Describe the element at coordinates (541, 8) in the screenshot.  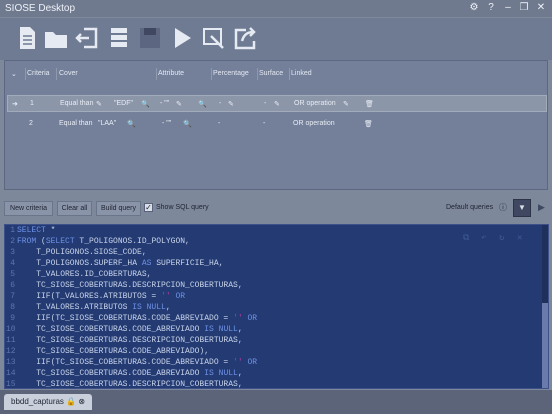
I see `close-icon: ✕` at that location.